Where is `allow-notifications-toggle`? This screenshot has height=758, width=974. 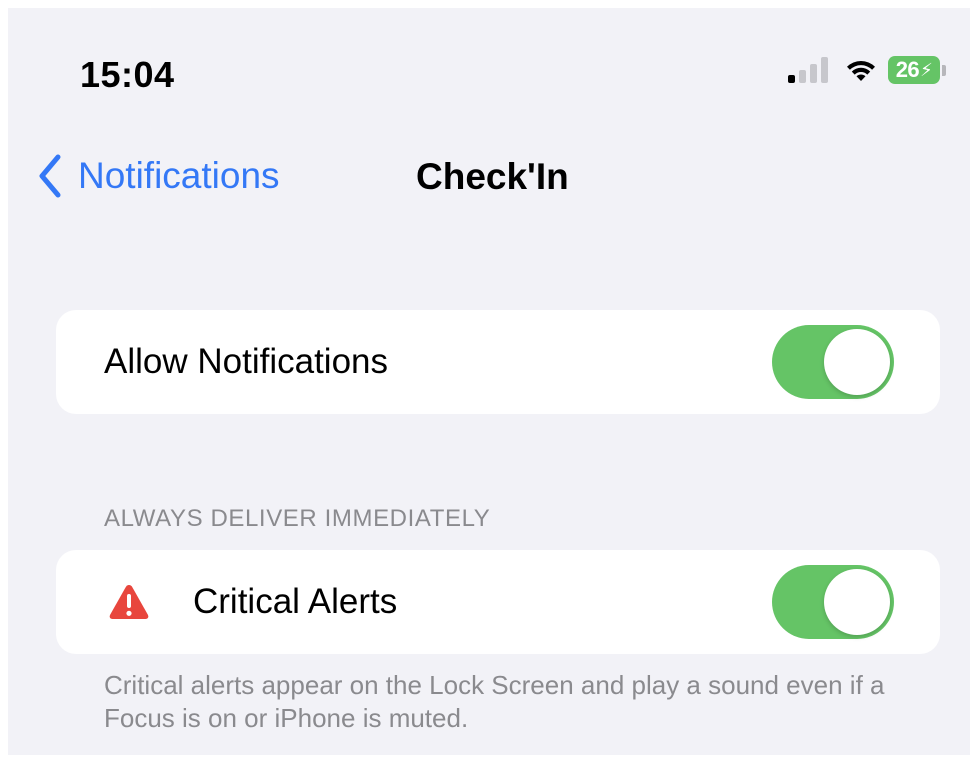 allow-notifications-toggle is located at coordinates (833, 362).